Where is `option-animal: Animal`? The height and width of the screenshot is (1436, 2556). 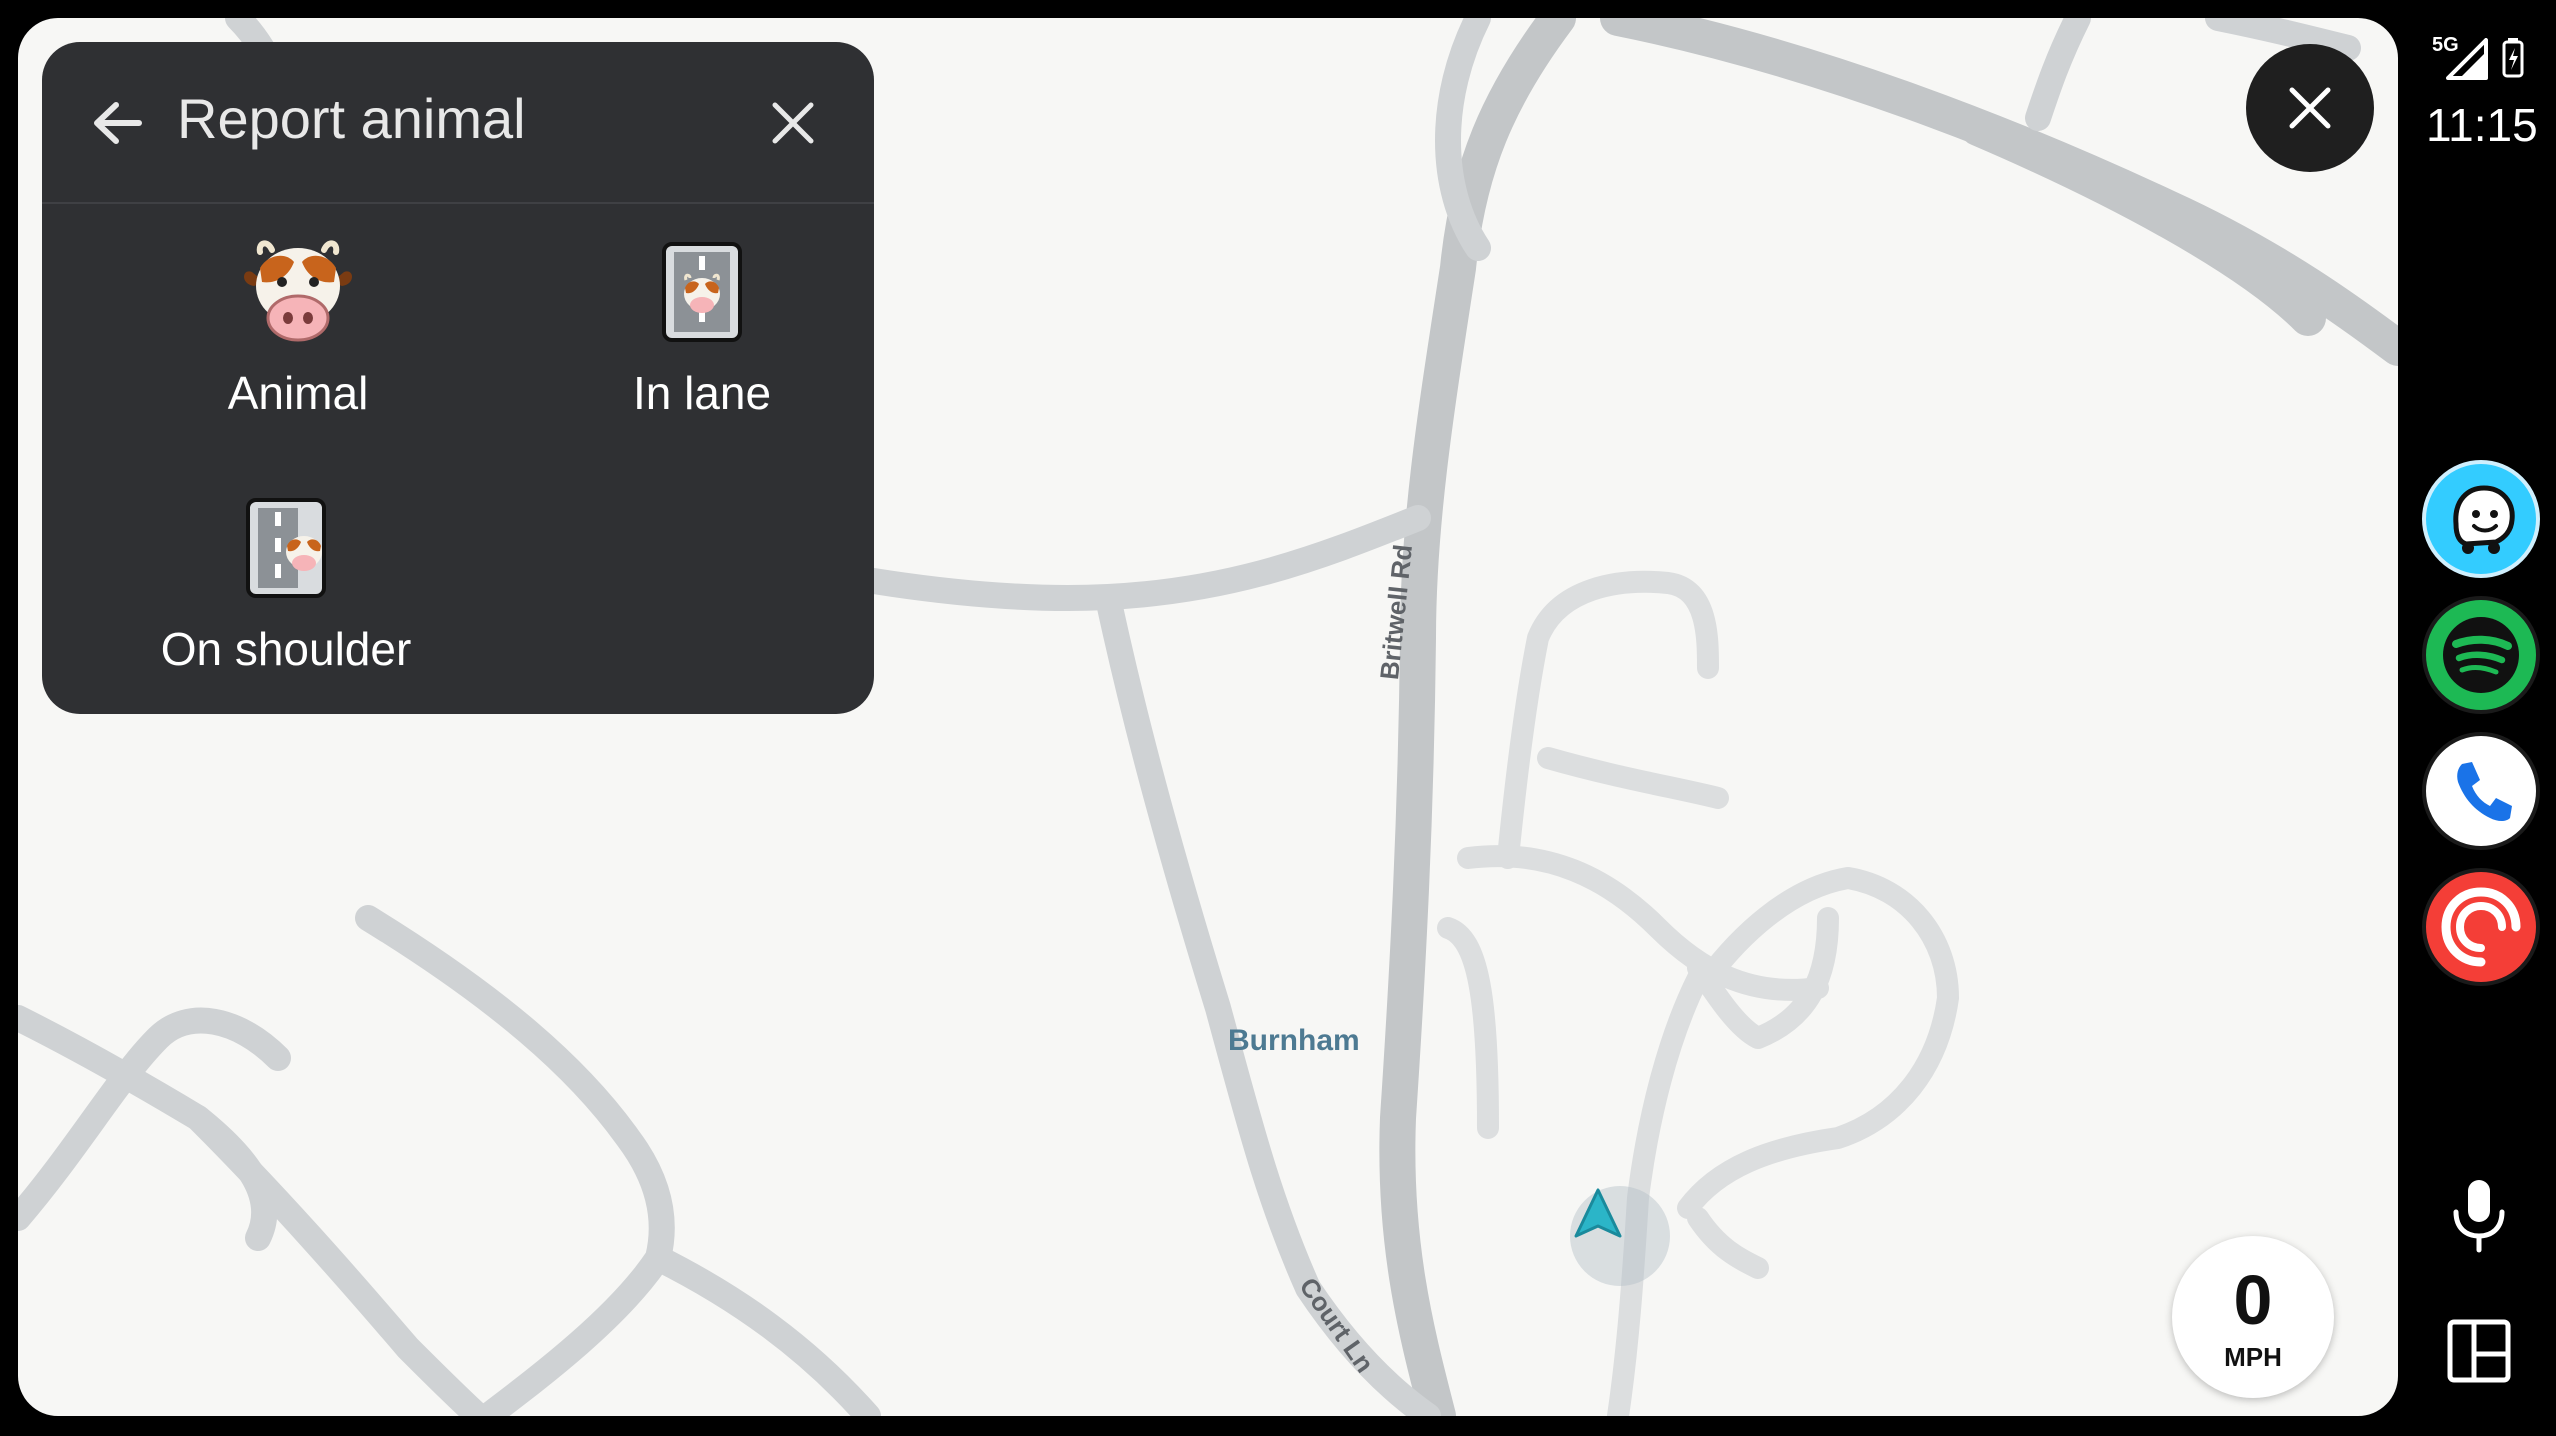
option-animal: Animal is located at coordinates (298, 348).